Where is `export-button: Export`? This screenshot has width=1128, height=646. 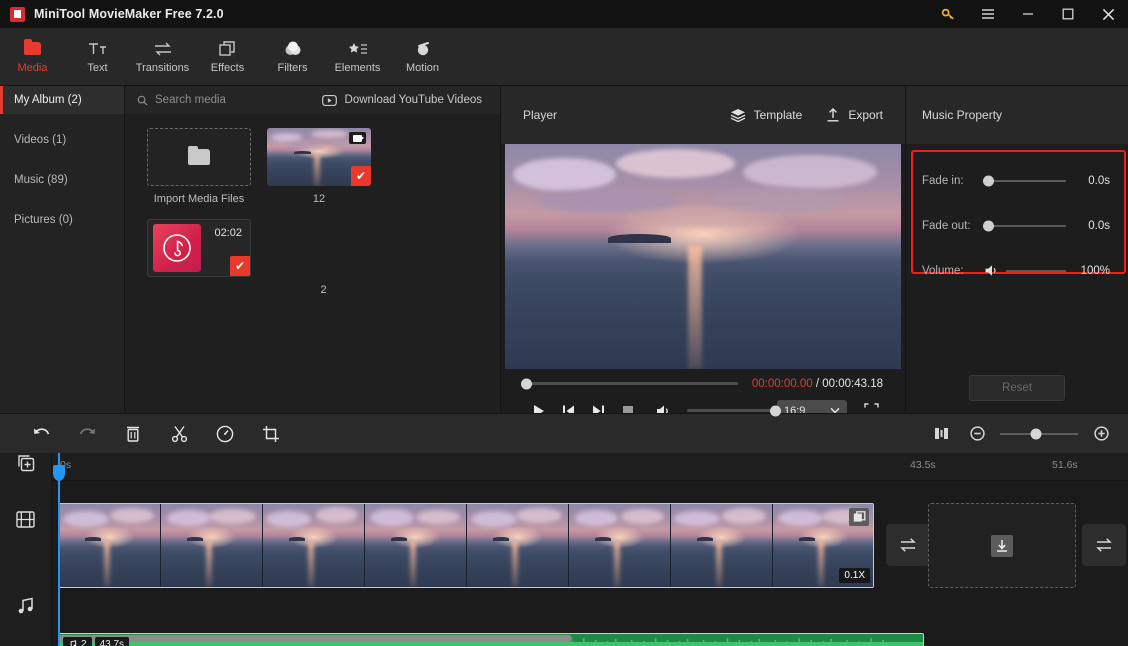 export-button: Export is located at coordinates (854, 115).